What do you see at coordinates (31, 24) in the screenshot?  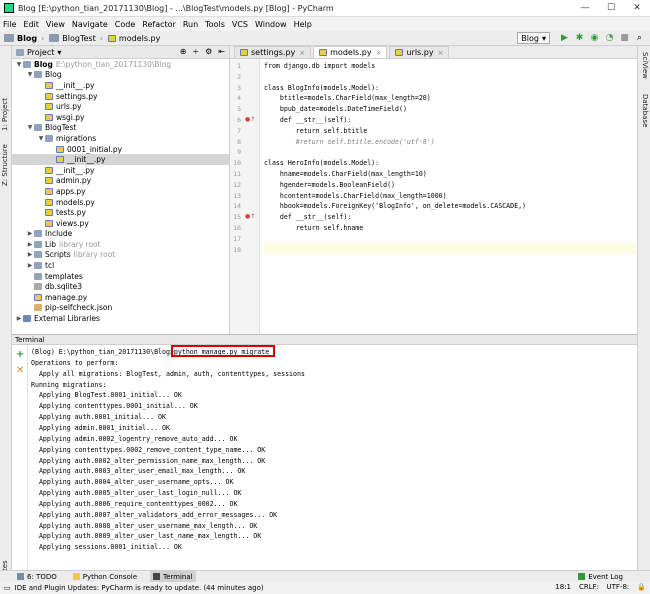 I see `menu-edit: Edit` at bounding box center [31, 24].